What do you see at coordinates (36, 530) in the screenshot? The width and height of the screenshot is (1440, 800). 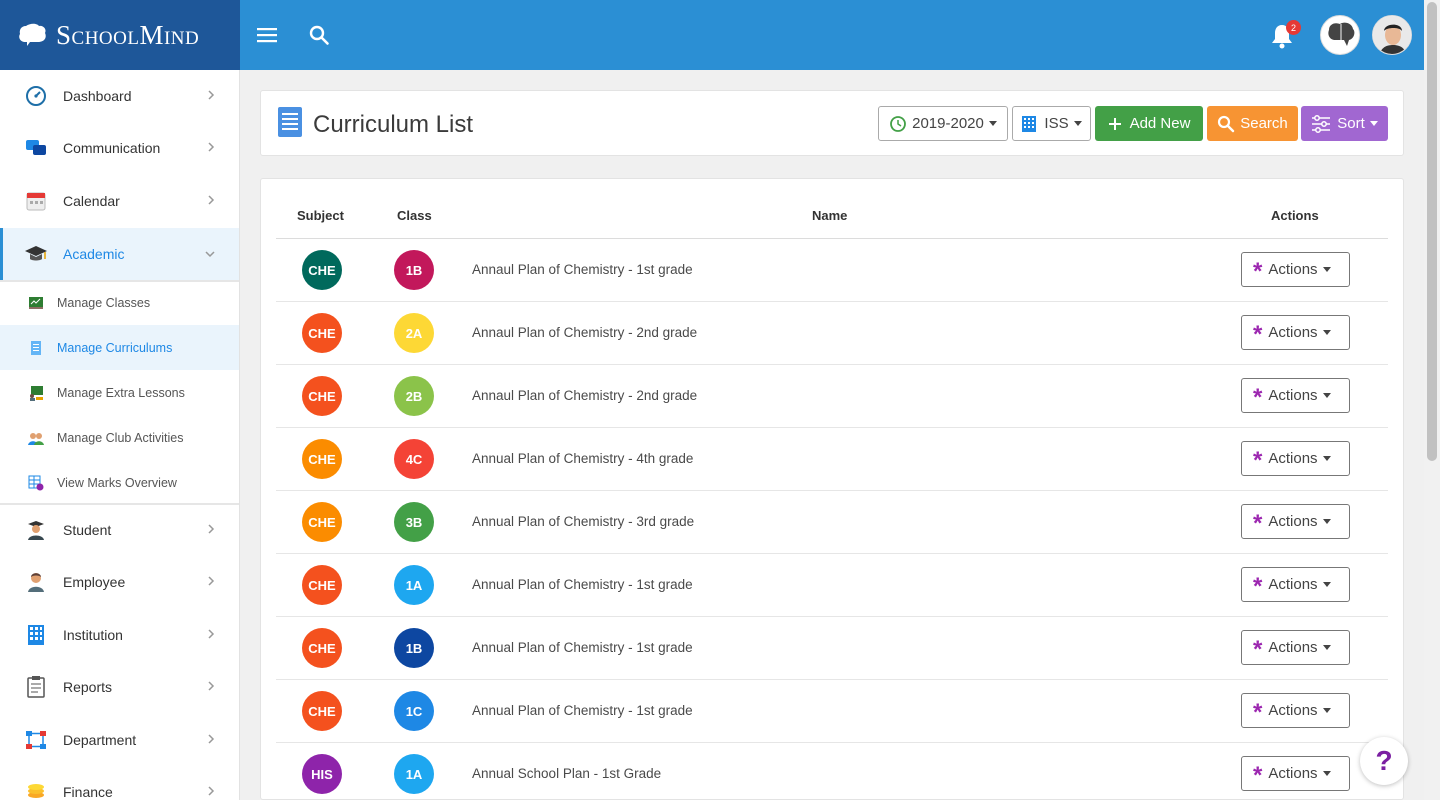 I see `student-icon` at bounding box center [36, 530].